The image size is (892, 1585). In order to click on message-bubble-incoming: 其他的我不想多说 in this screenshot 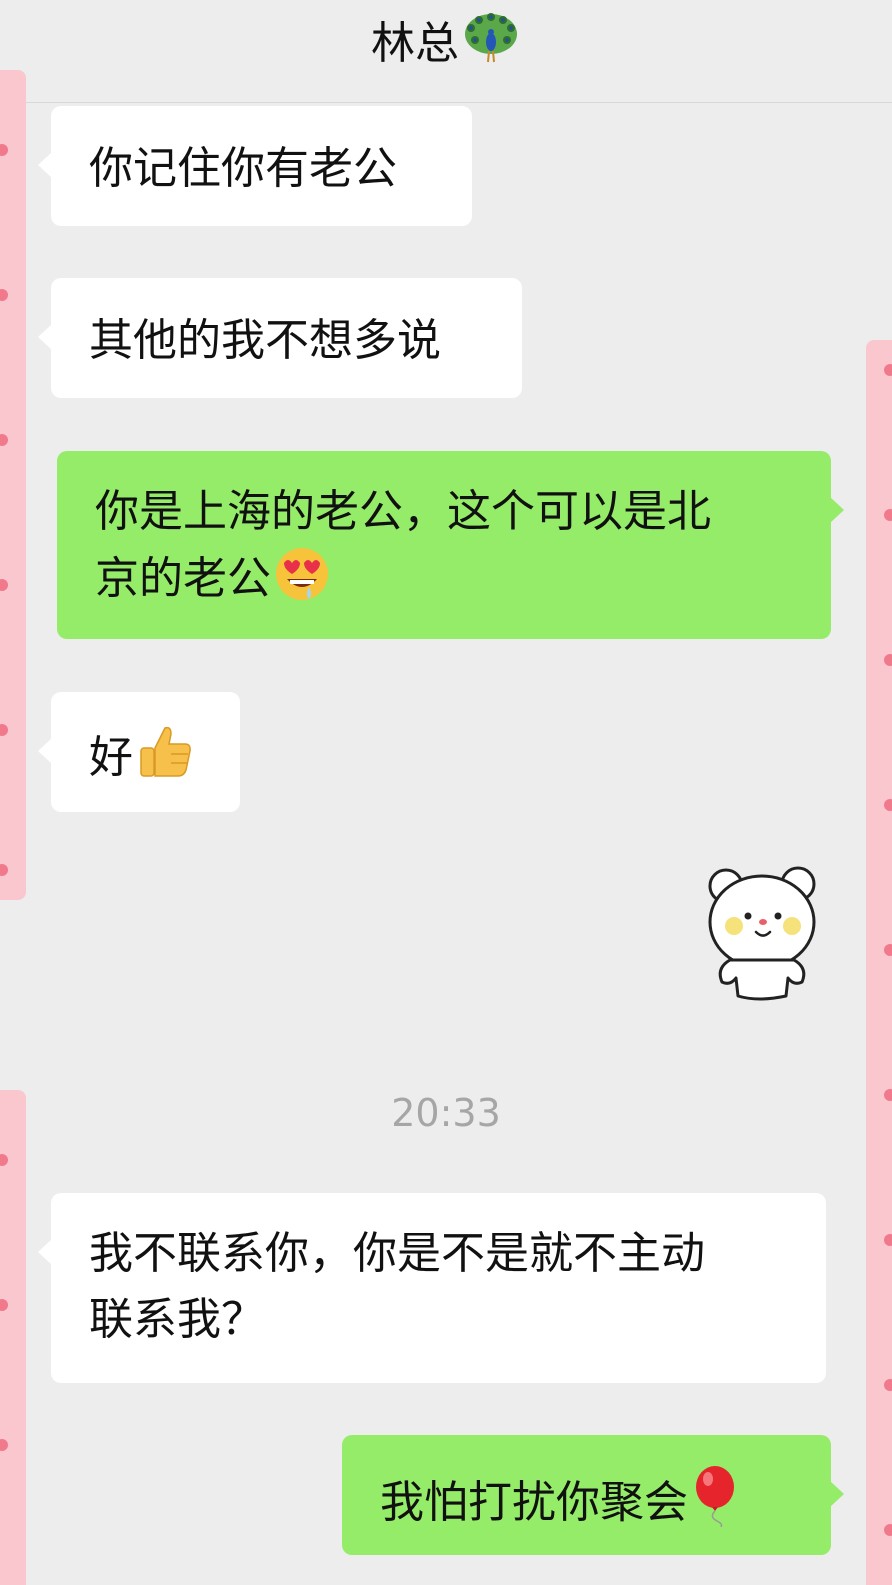, I will do `click(280, 338)`.